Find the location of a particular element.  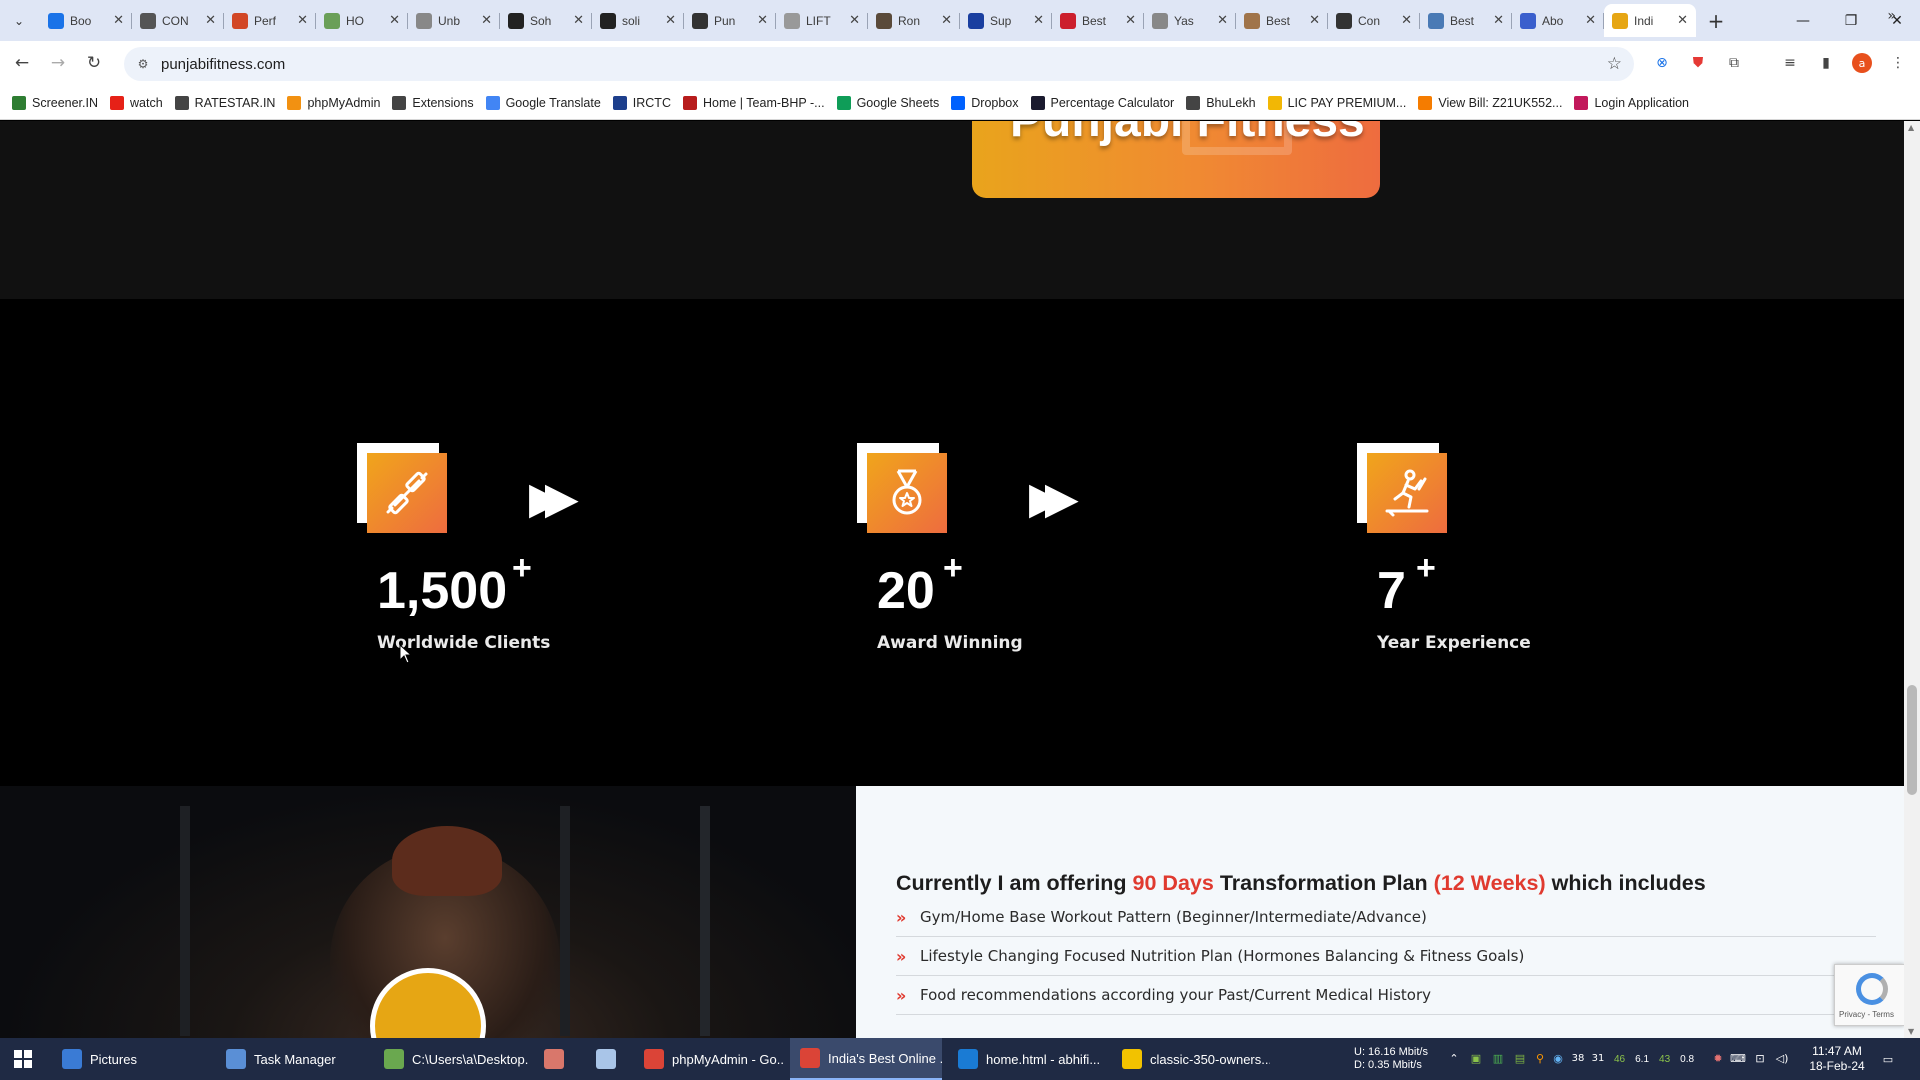

browser-tab: LIFT ✕ is located at coordinates (822, 20).